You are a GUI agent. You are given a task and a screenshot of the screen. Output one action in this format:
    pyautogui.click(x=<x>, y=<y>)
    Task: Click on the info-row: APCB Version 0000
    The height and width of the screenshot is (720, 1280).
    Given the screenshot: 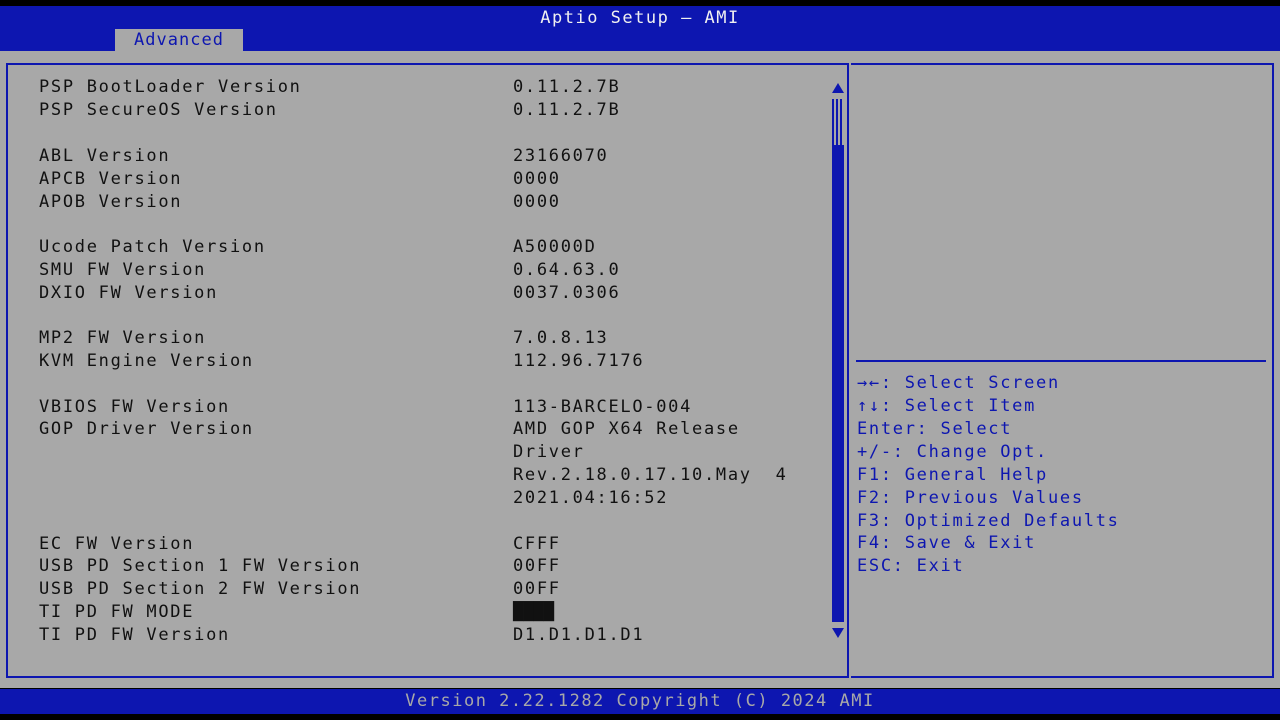 What is the action you would take?
    pyautogui.click(x=418, y=180)
    